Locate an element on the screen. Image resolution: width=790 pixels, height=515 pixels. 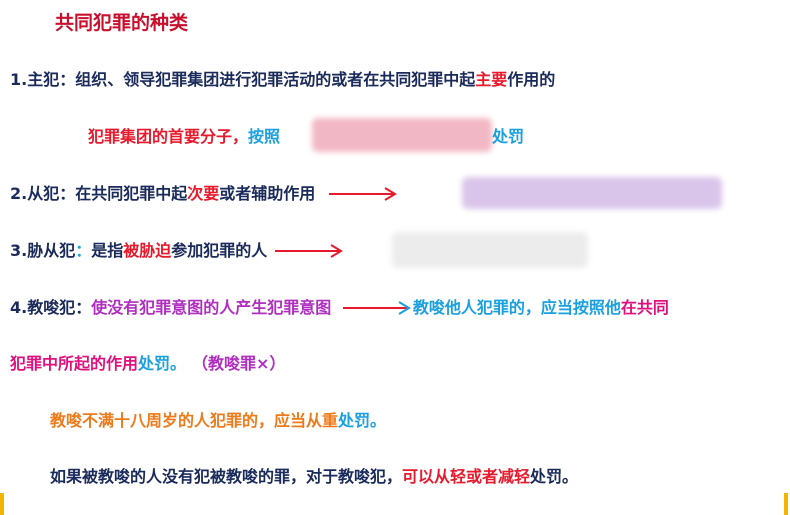
note-minor-penalty: 处罚。 is located at coordinates (362, 420).